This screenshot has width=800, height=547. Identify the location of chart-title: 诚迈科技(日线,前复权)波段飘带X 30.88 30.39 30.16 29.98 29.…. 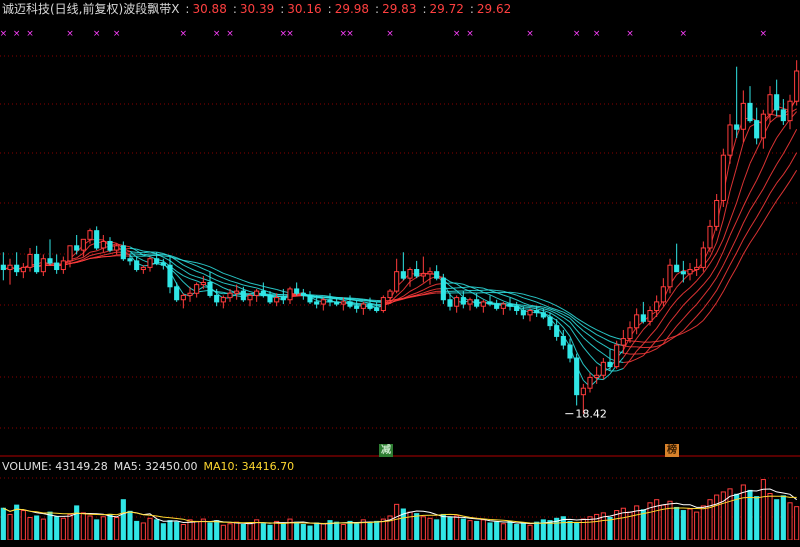
(256, 9).